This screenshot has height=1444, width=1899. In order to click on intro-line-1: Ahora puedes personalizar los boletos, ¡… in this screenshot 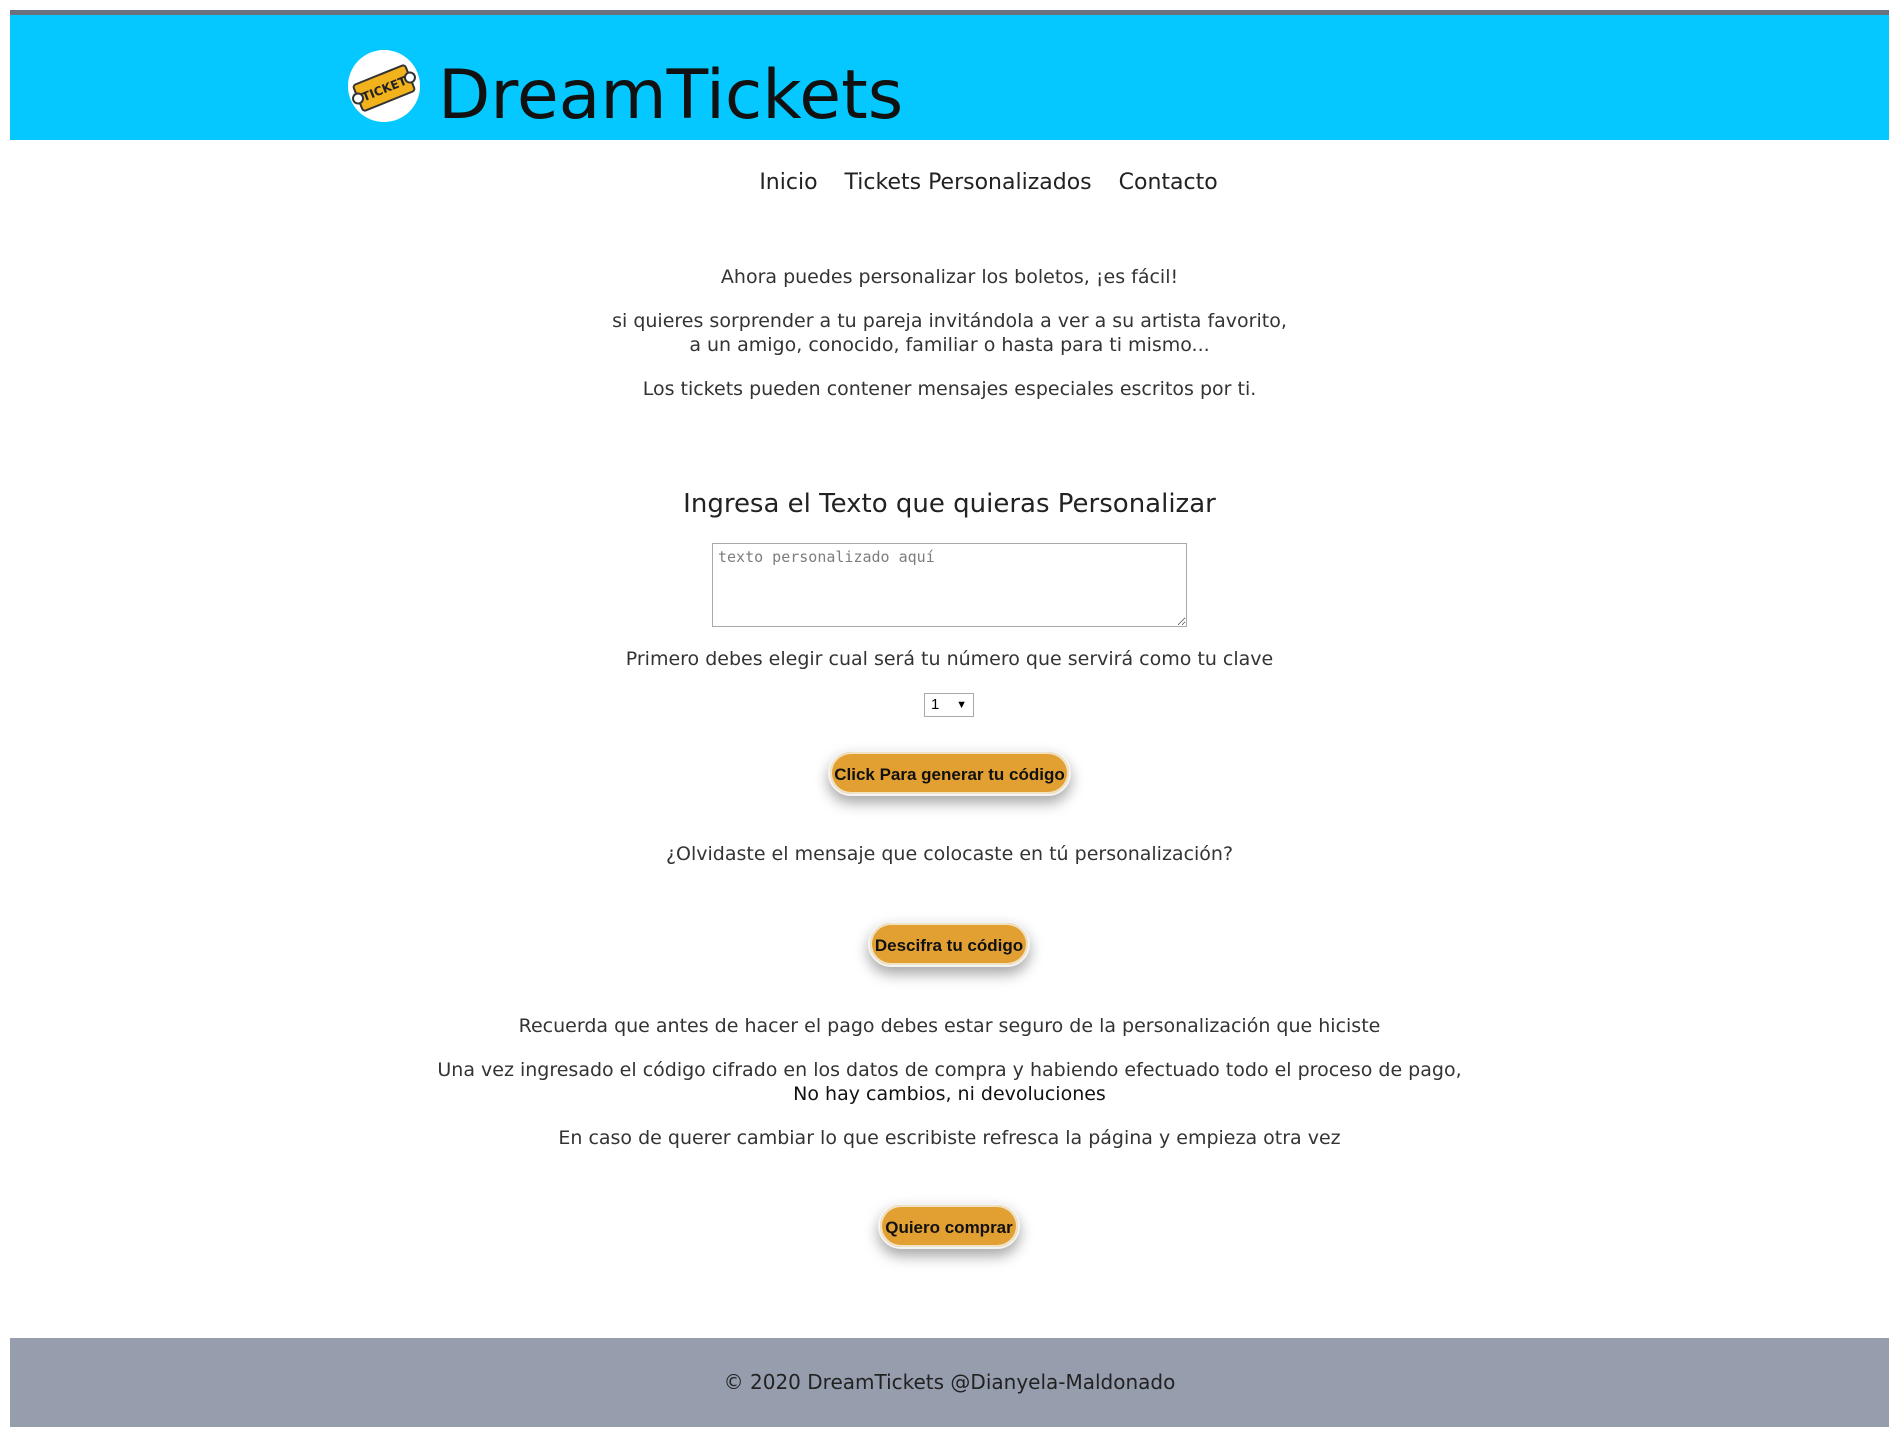, I will do `click(949, 277)`.